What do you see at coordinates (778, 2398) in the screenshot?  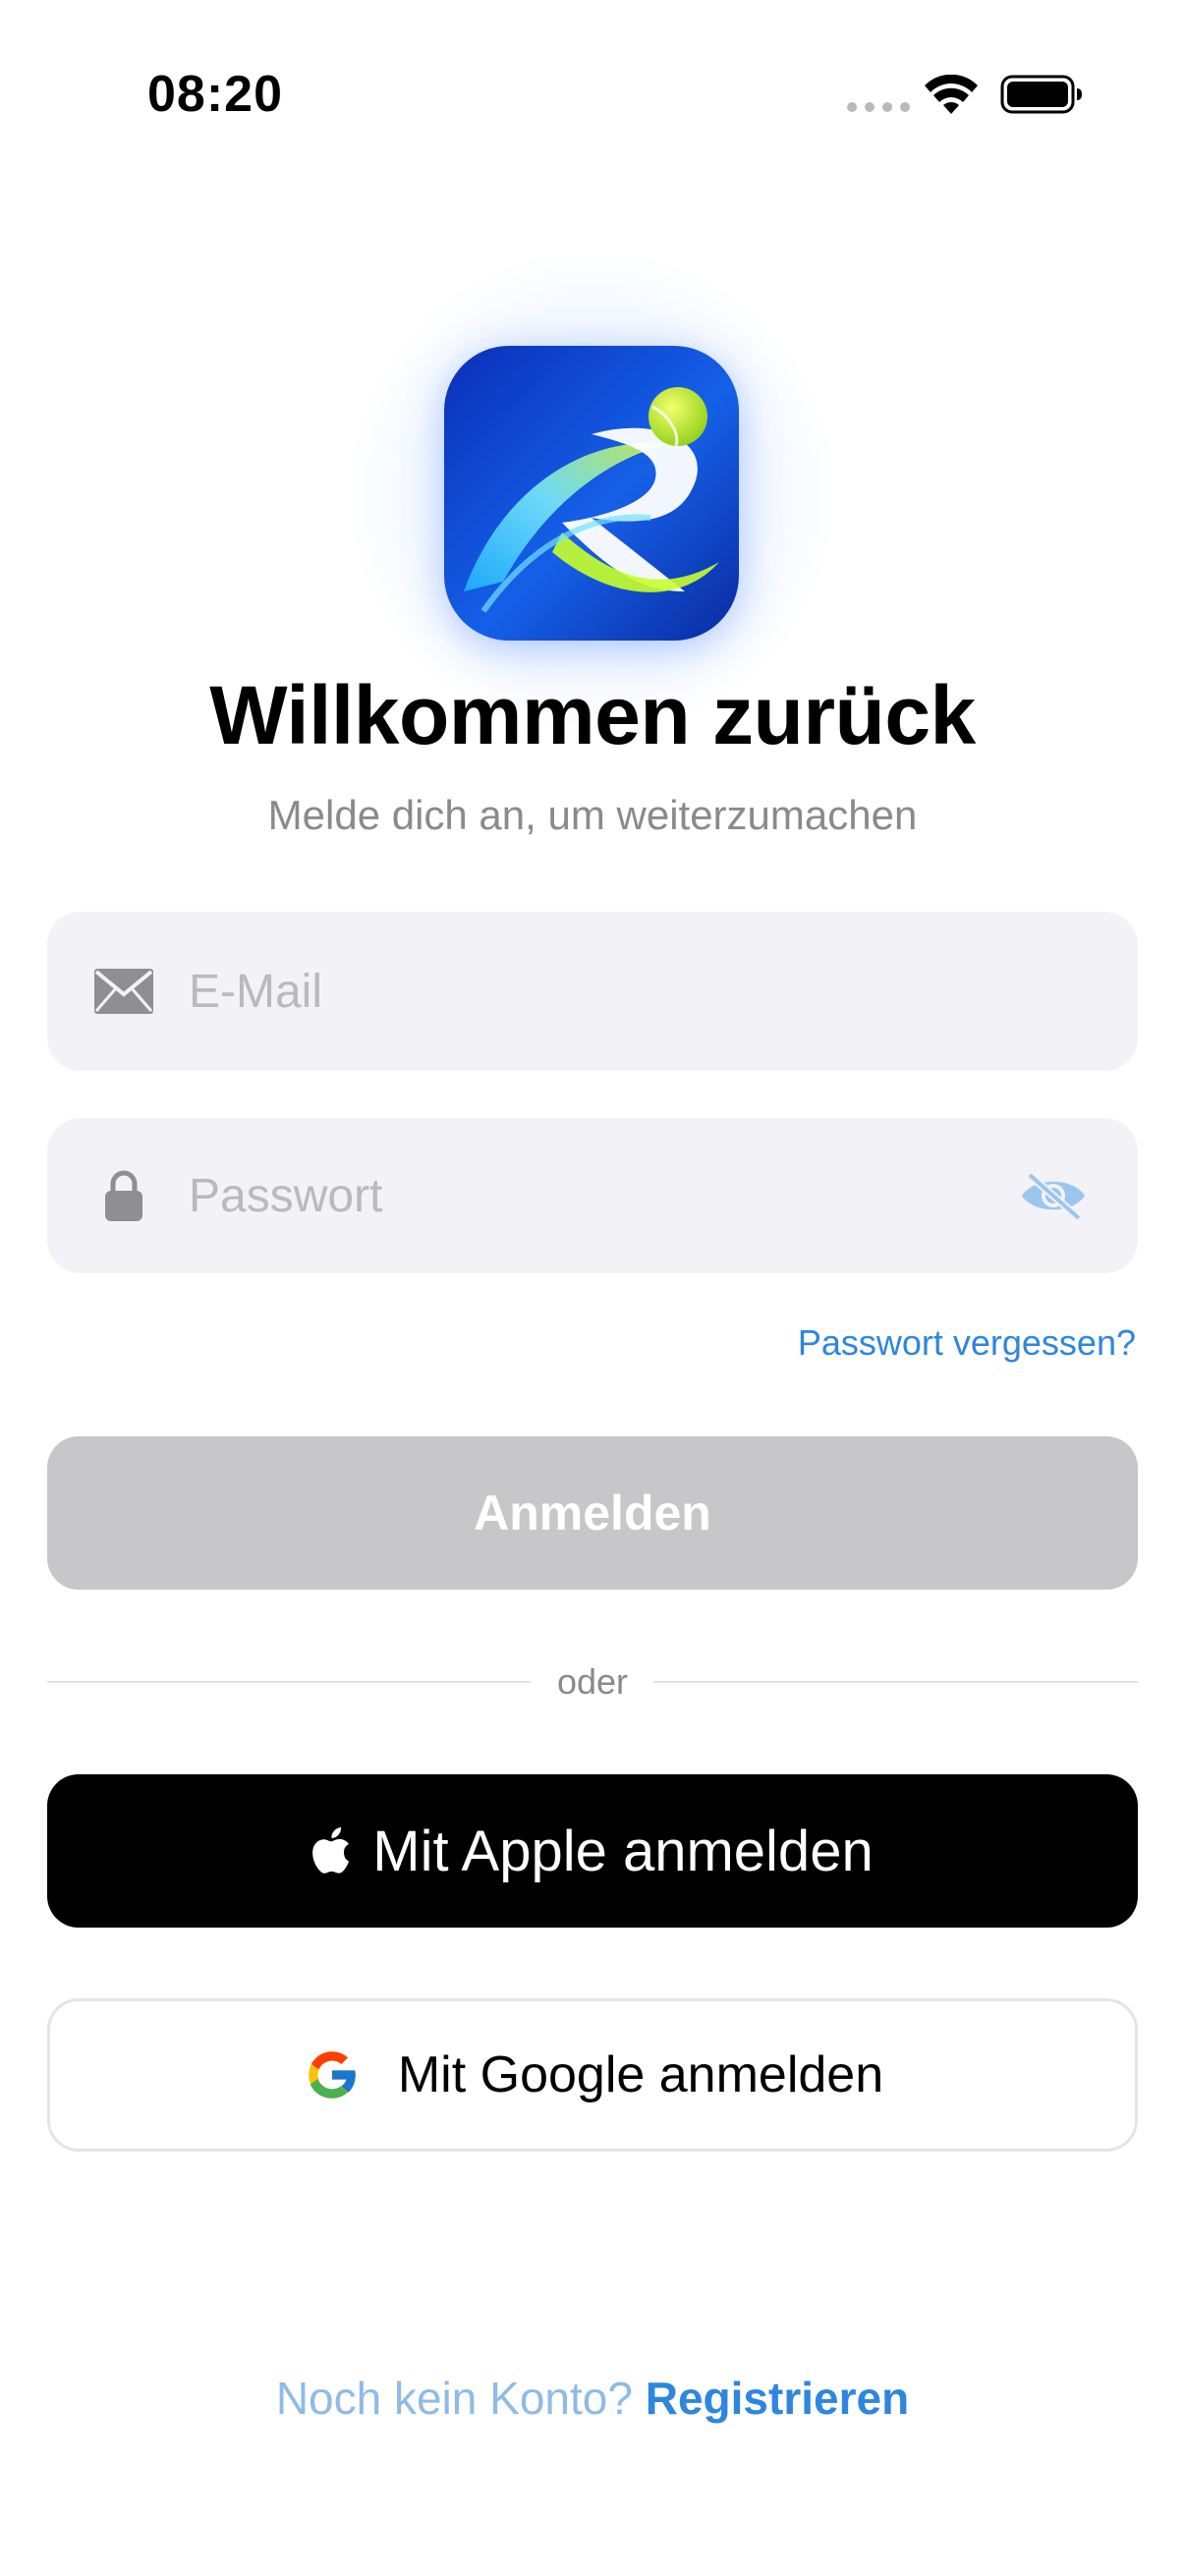 I see `register-link: Registrieren` at bounding box center [778, 2398].